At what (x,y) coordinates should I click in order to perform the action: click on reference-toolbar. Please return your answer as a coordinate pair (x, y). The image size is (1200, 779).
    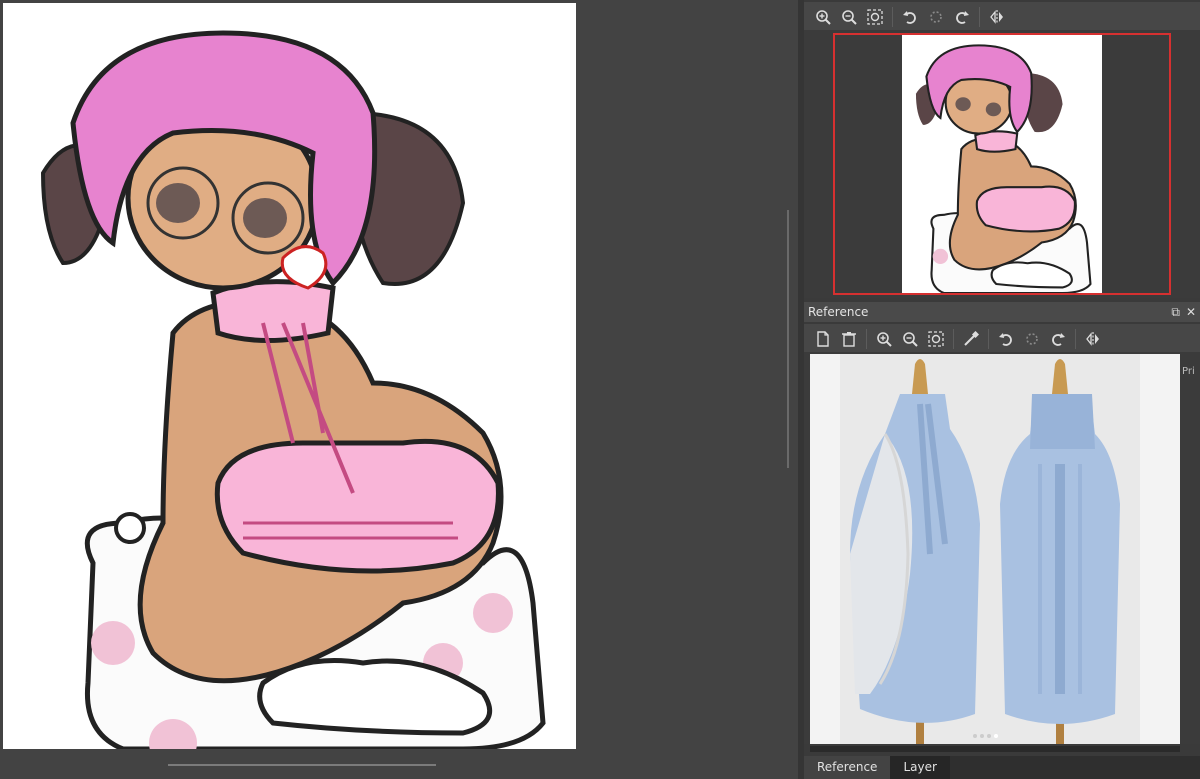
    Looking at the image, I should click on (1002, 339).